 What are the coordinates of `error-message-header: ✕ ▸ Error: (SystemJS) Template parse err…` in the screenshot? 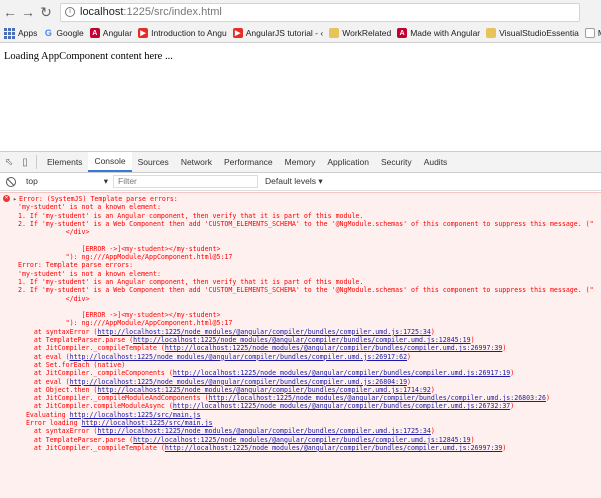 It's located at (300, 199).